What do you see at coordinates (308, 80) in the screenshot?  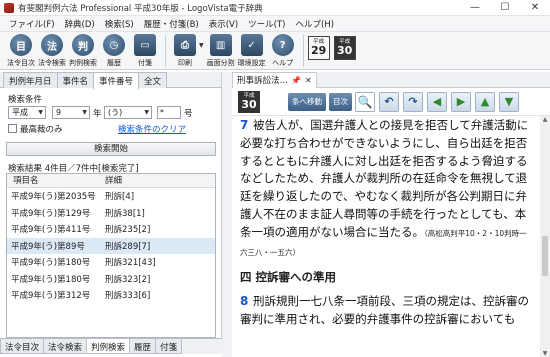 I see `close-icon: ✕` at bounding box center [308, 80].